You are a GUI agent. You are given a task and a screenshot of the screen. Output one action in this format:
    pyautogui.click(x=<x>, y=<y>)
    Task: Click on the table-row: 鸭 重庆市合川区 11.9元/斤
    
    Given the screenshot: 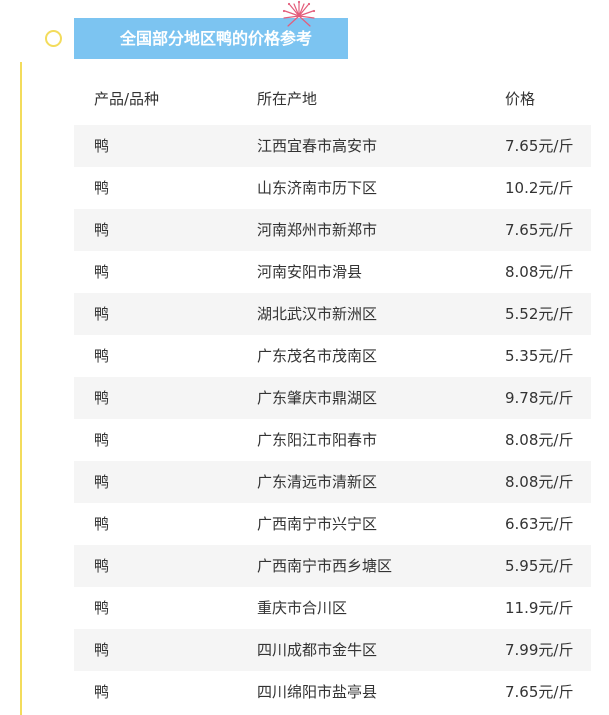 What is the action you would take?
    pyautogui.click(x=332, y=608)
    